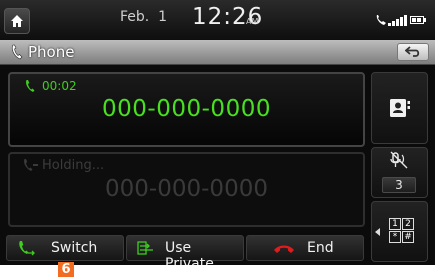 This screenshot has height=277, width=435. Describe the element at coordinates (399, 160) in the screenshot. I see `mic-volume-icon` at that location.